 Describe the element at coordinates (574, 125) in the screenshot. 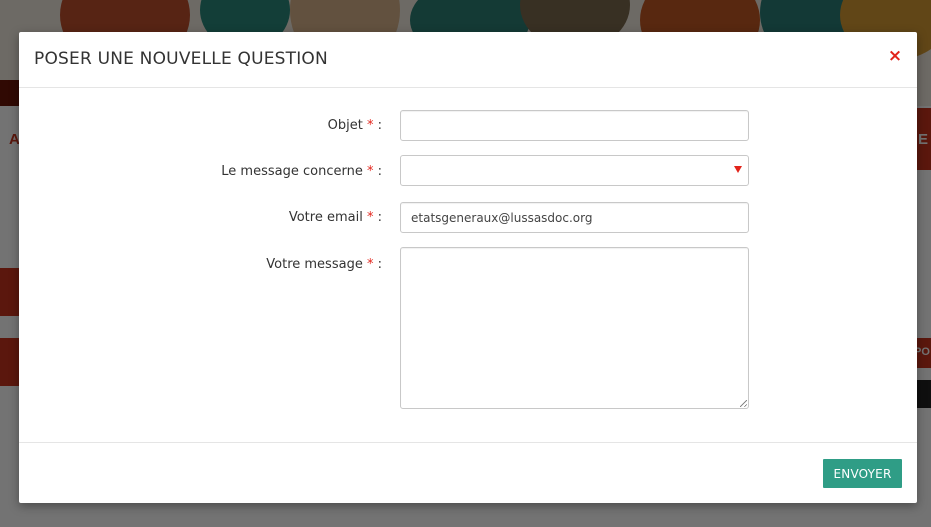

I see `subject-input` at that location.